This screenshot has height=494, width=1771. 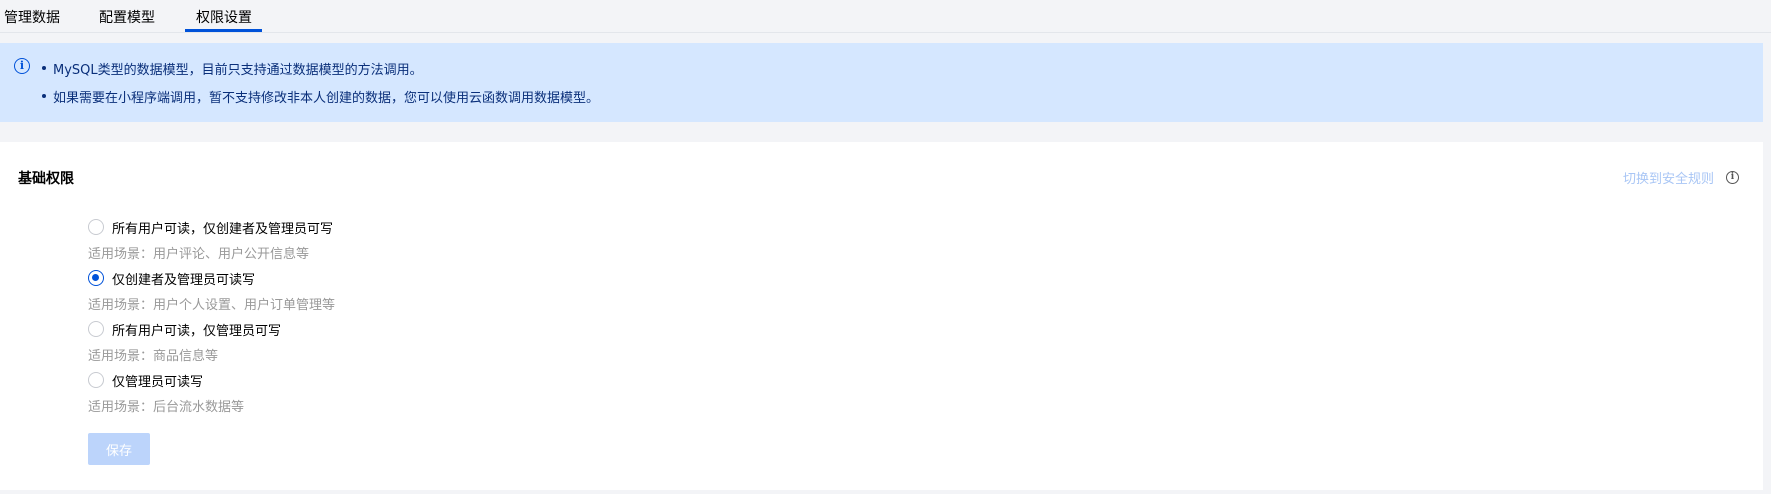 What do you see at coordinates (32, 16) in the screenshot?
I see `tab-manage-data: 管理数据` at bounding box center [32, 16].